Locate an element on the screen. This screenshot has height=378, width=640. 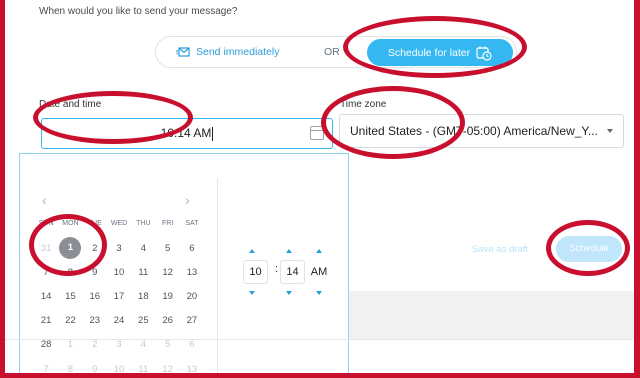
calendar-day: 17 is located at coordinates (119, 296).